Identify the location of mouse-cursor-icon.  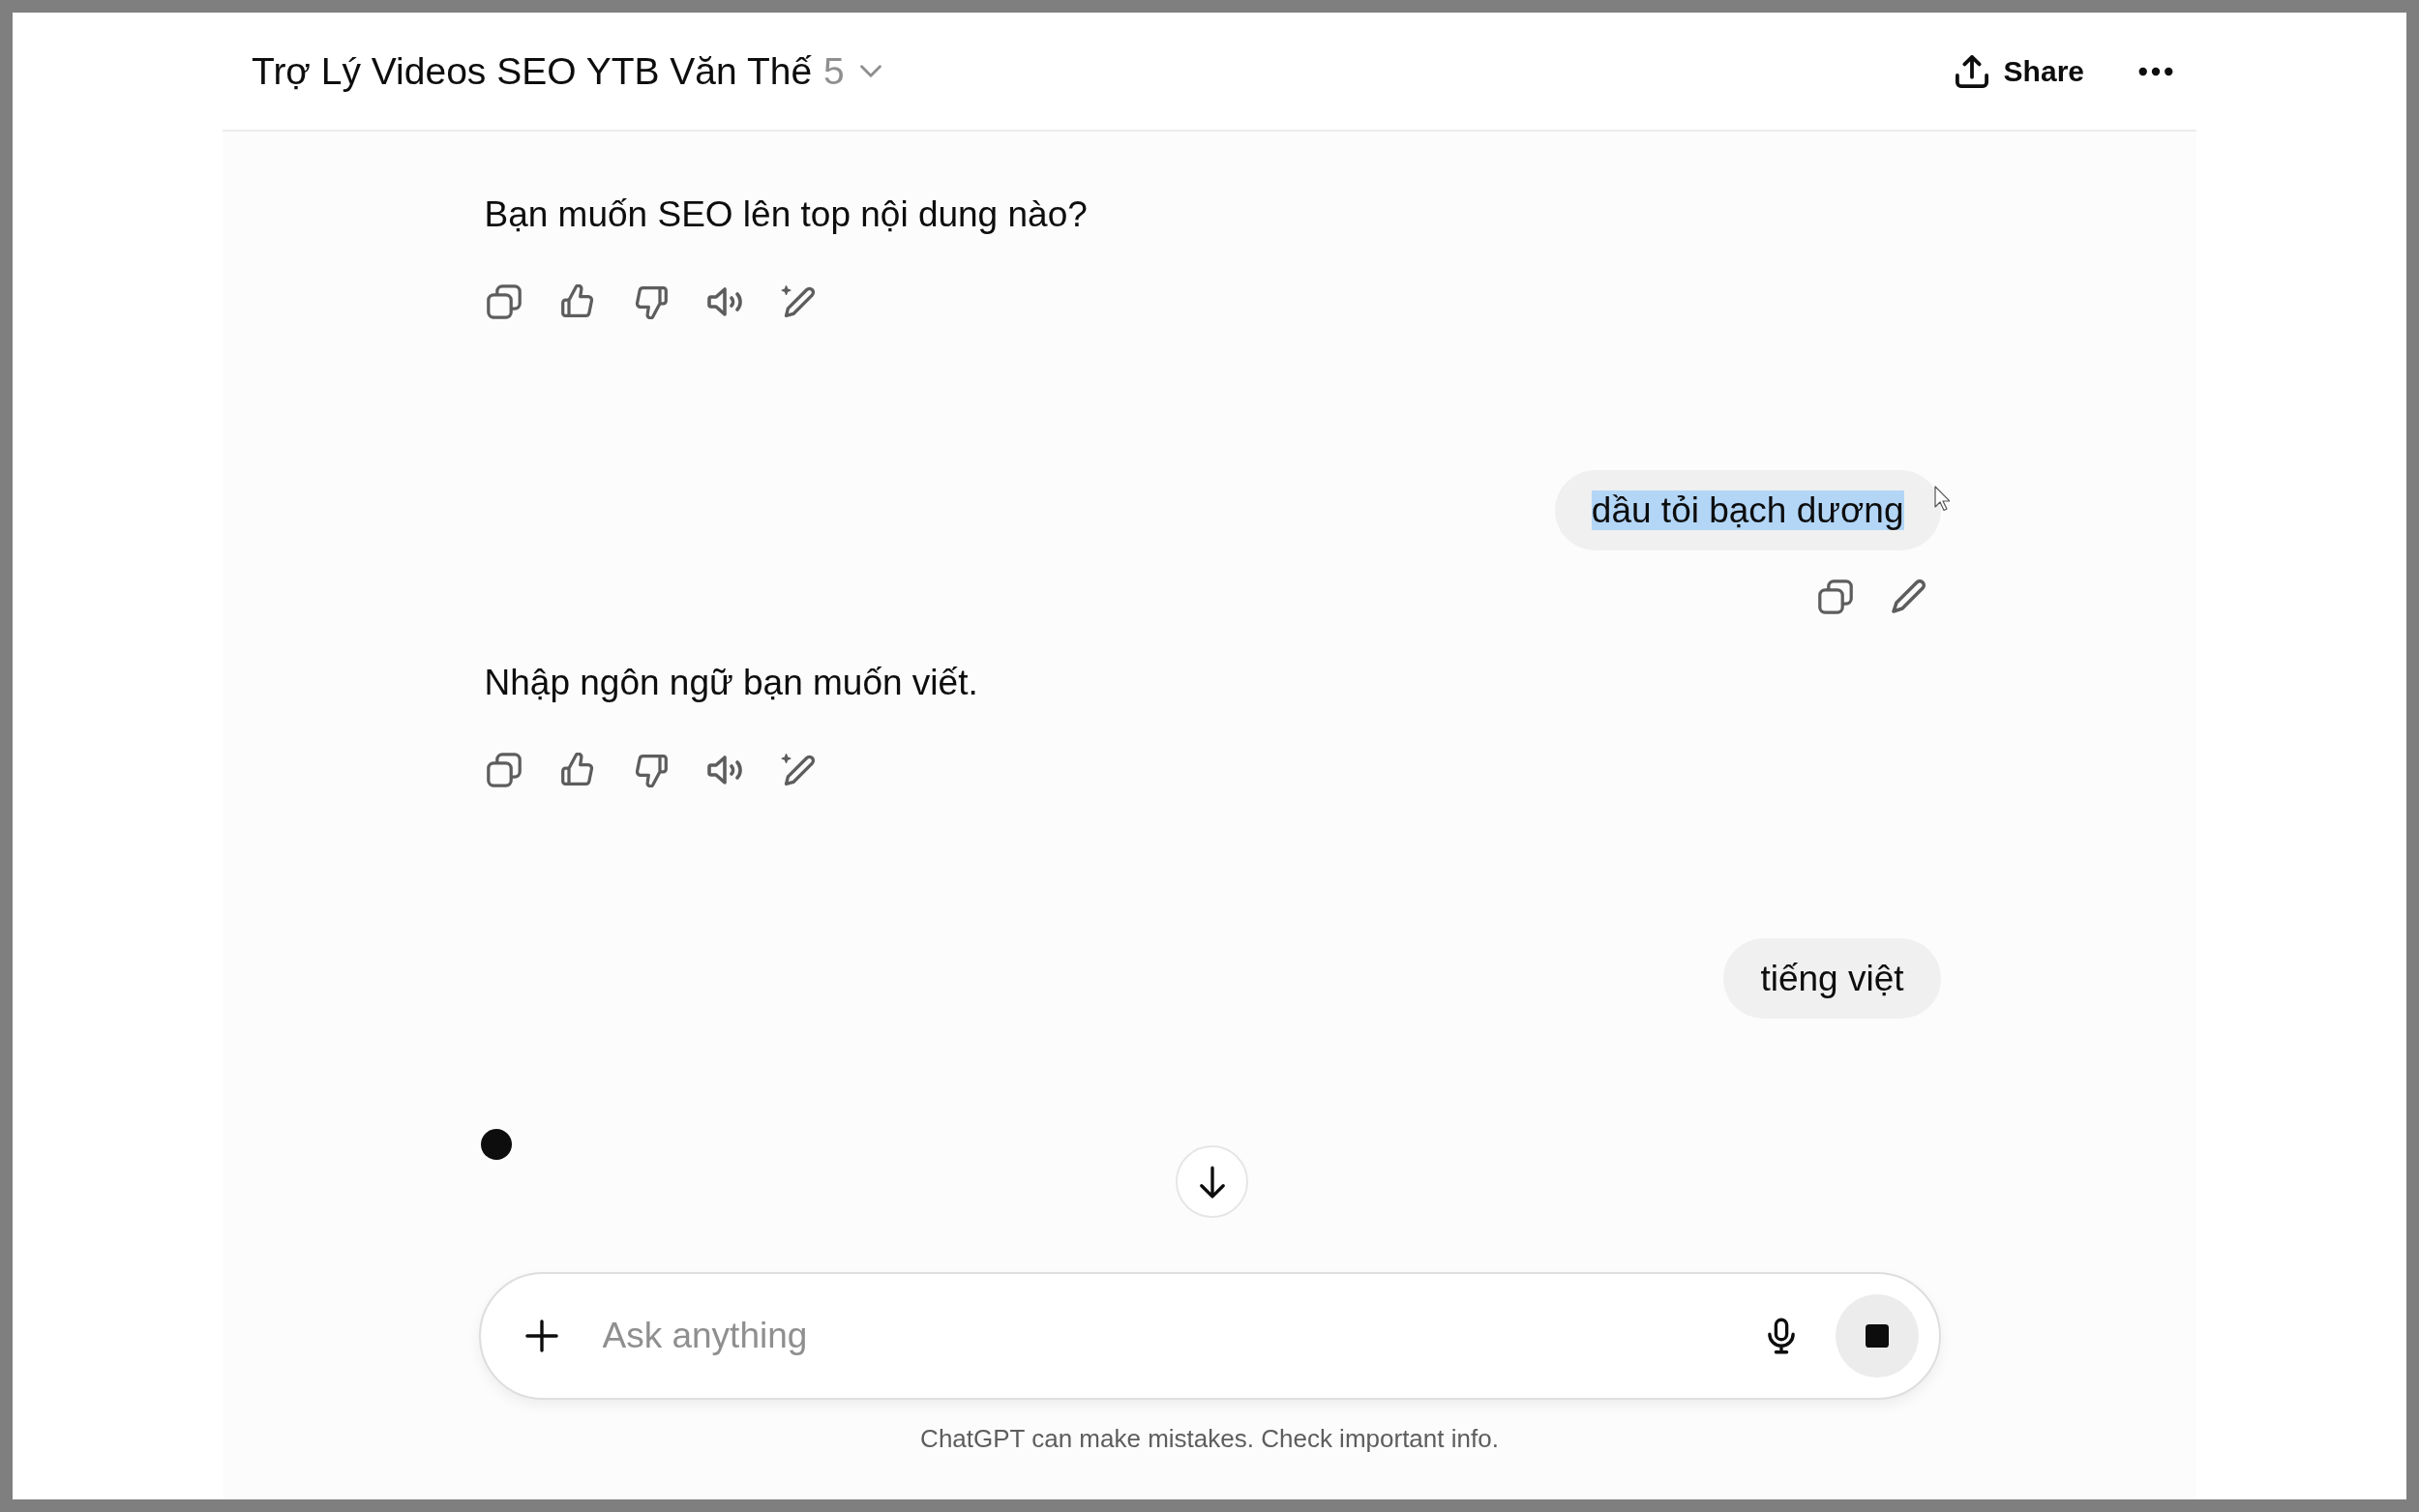
(1942, 499).